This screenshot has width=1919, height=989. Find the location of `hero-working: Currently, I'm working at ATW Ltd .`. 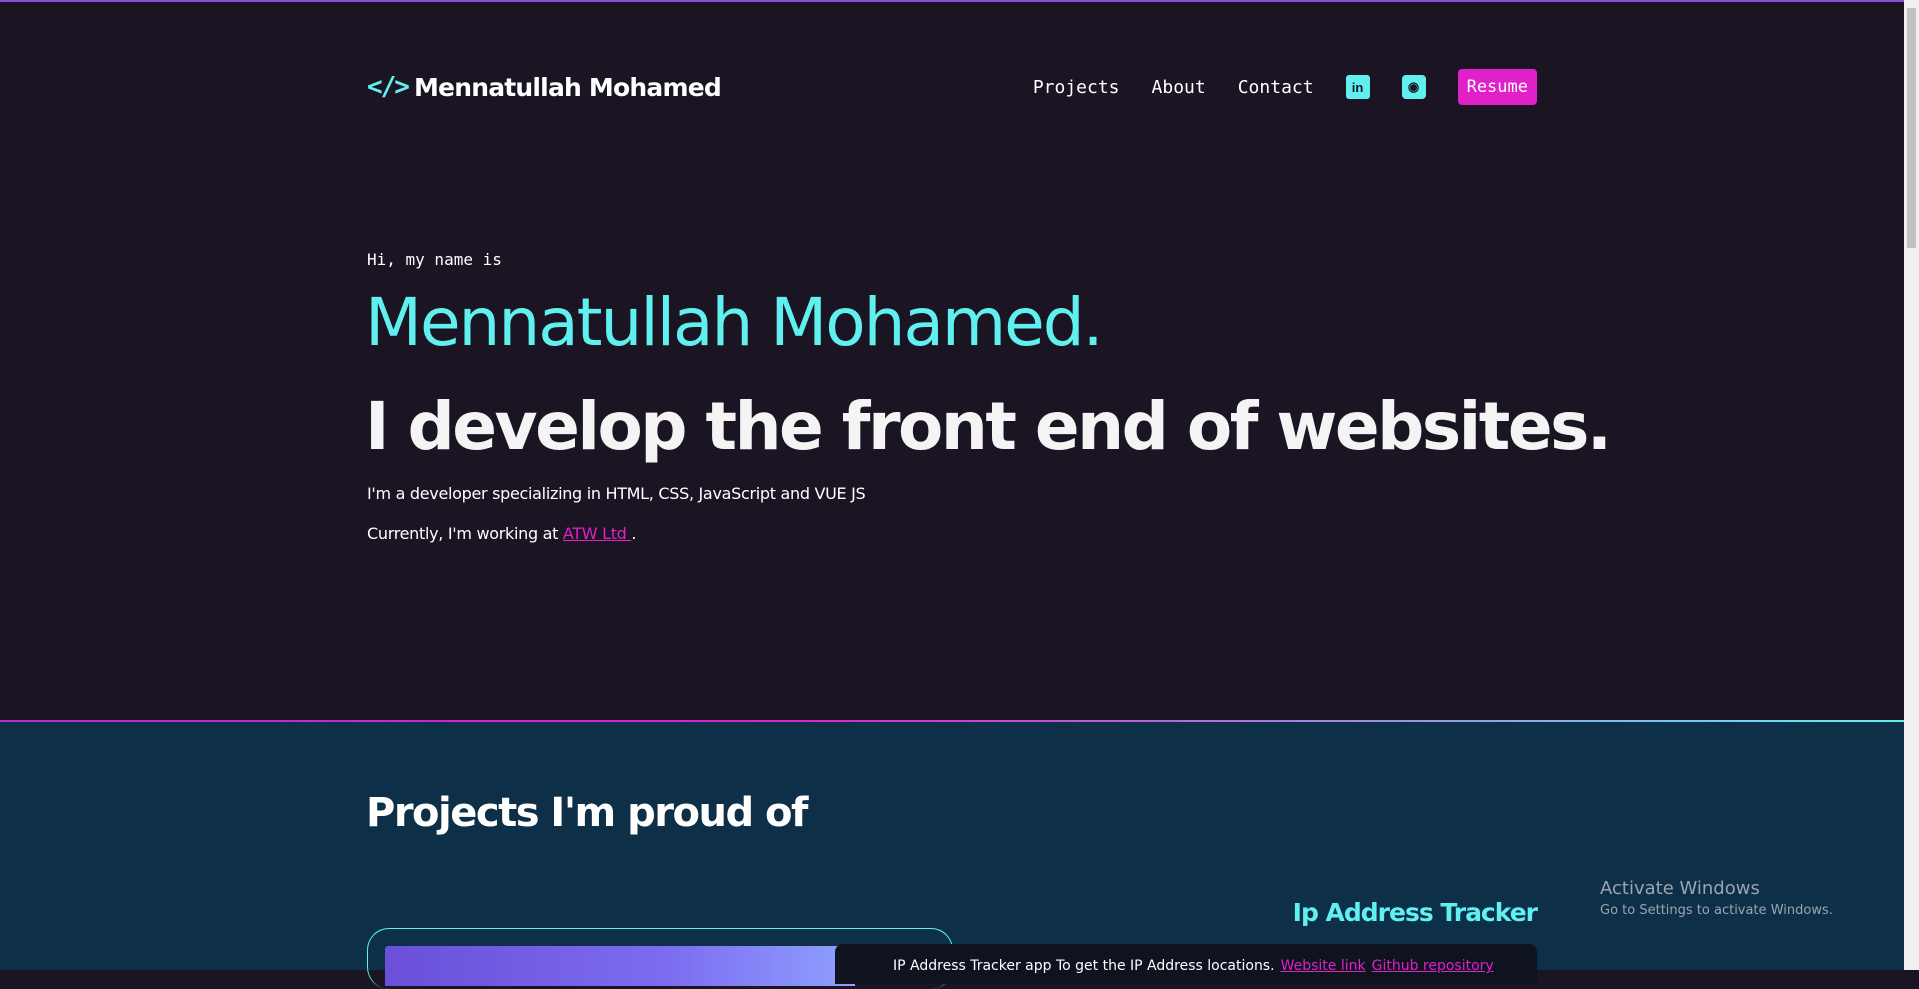

hero-working: Currently, I'm working at ATW Ltd . is located at coordinates (501, 533).